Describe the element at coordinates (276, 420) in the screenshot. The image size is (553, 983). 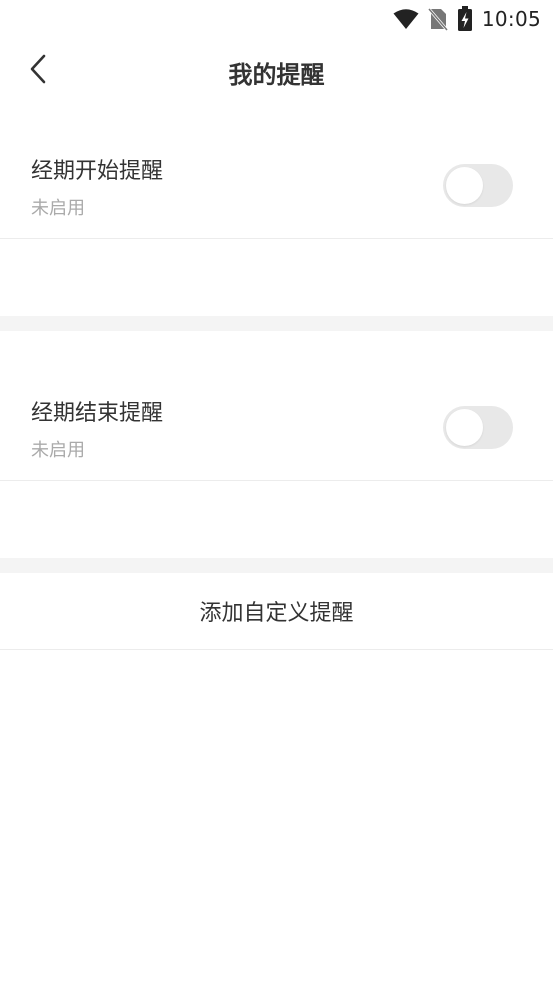
I see `reminder-period-end: 经期结束提醒 未启用` at that location.